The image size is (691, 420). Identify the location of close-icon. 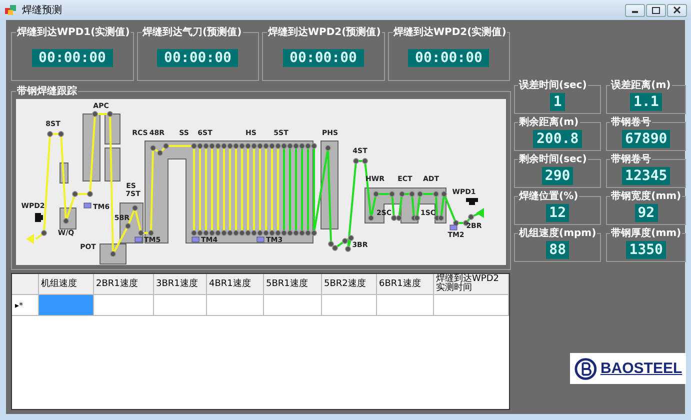
(677, 10).